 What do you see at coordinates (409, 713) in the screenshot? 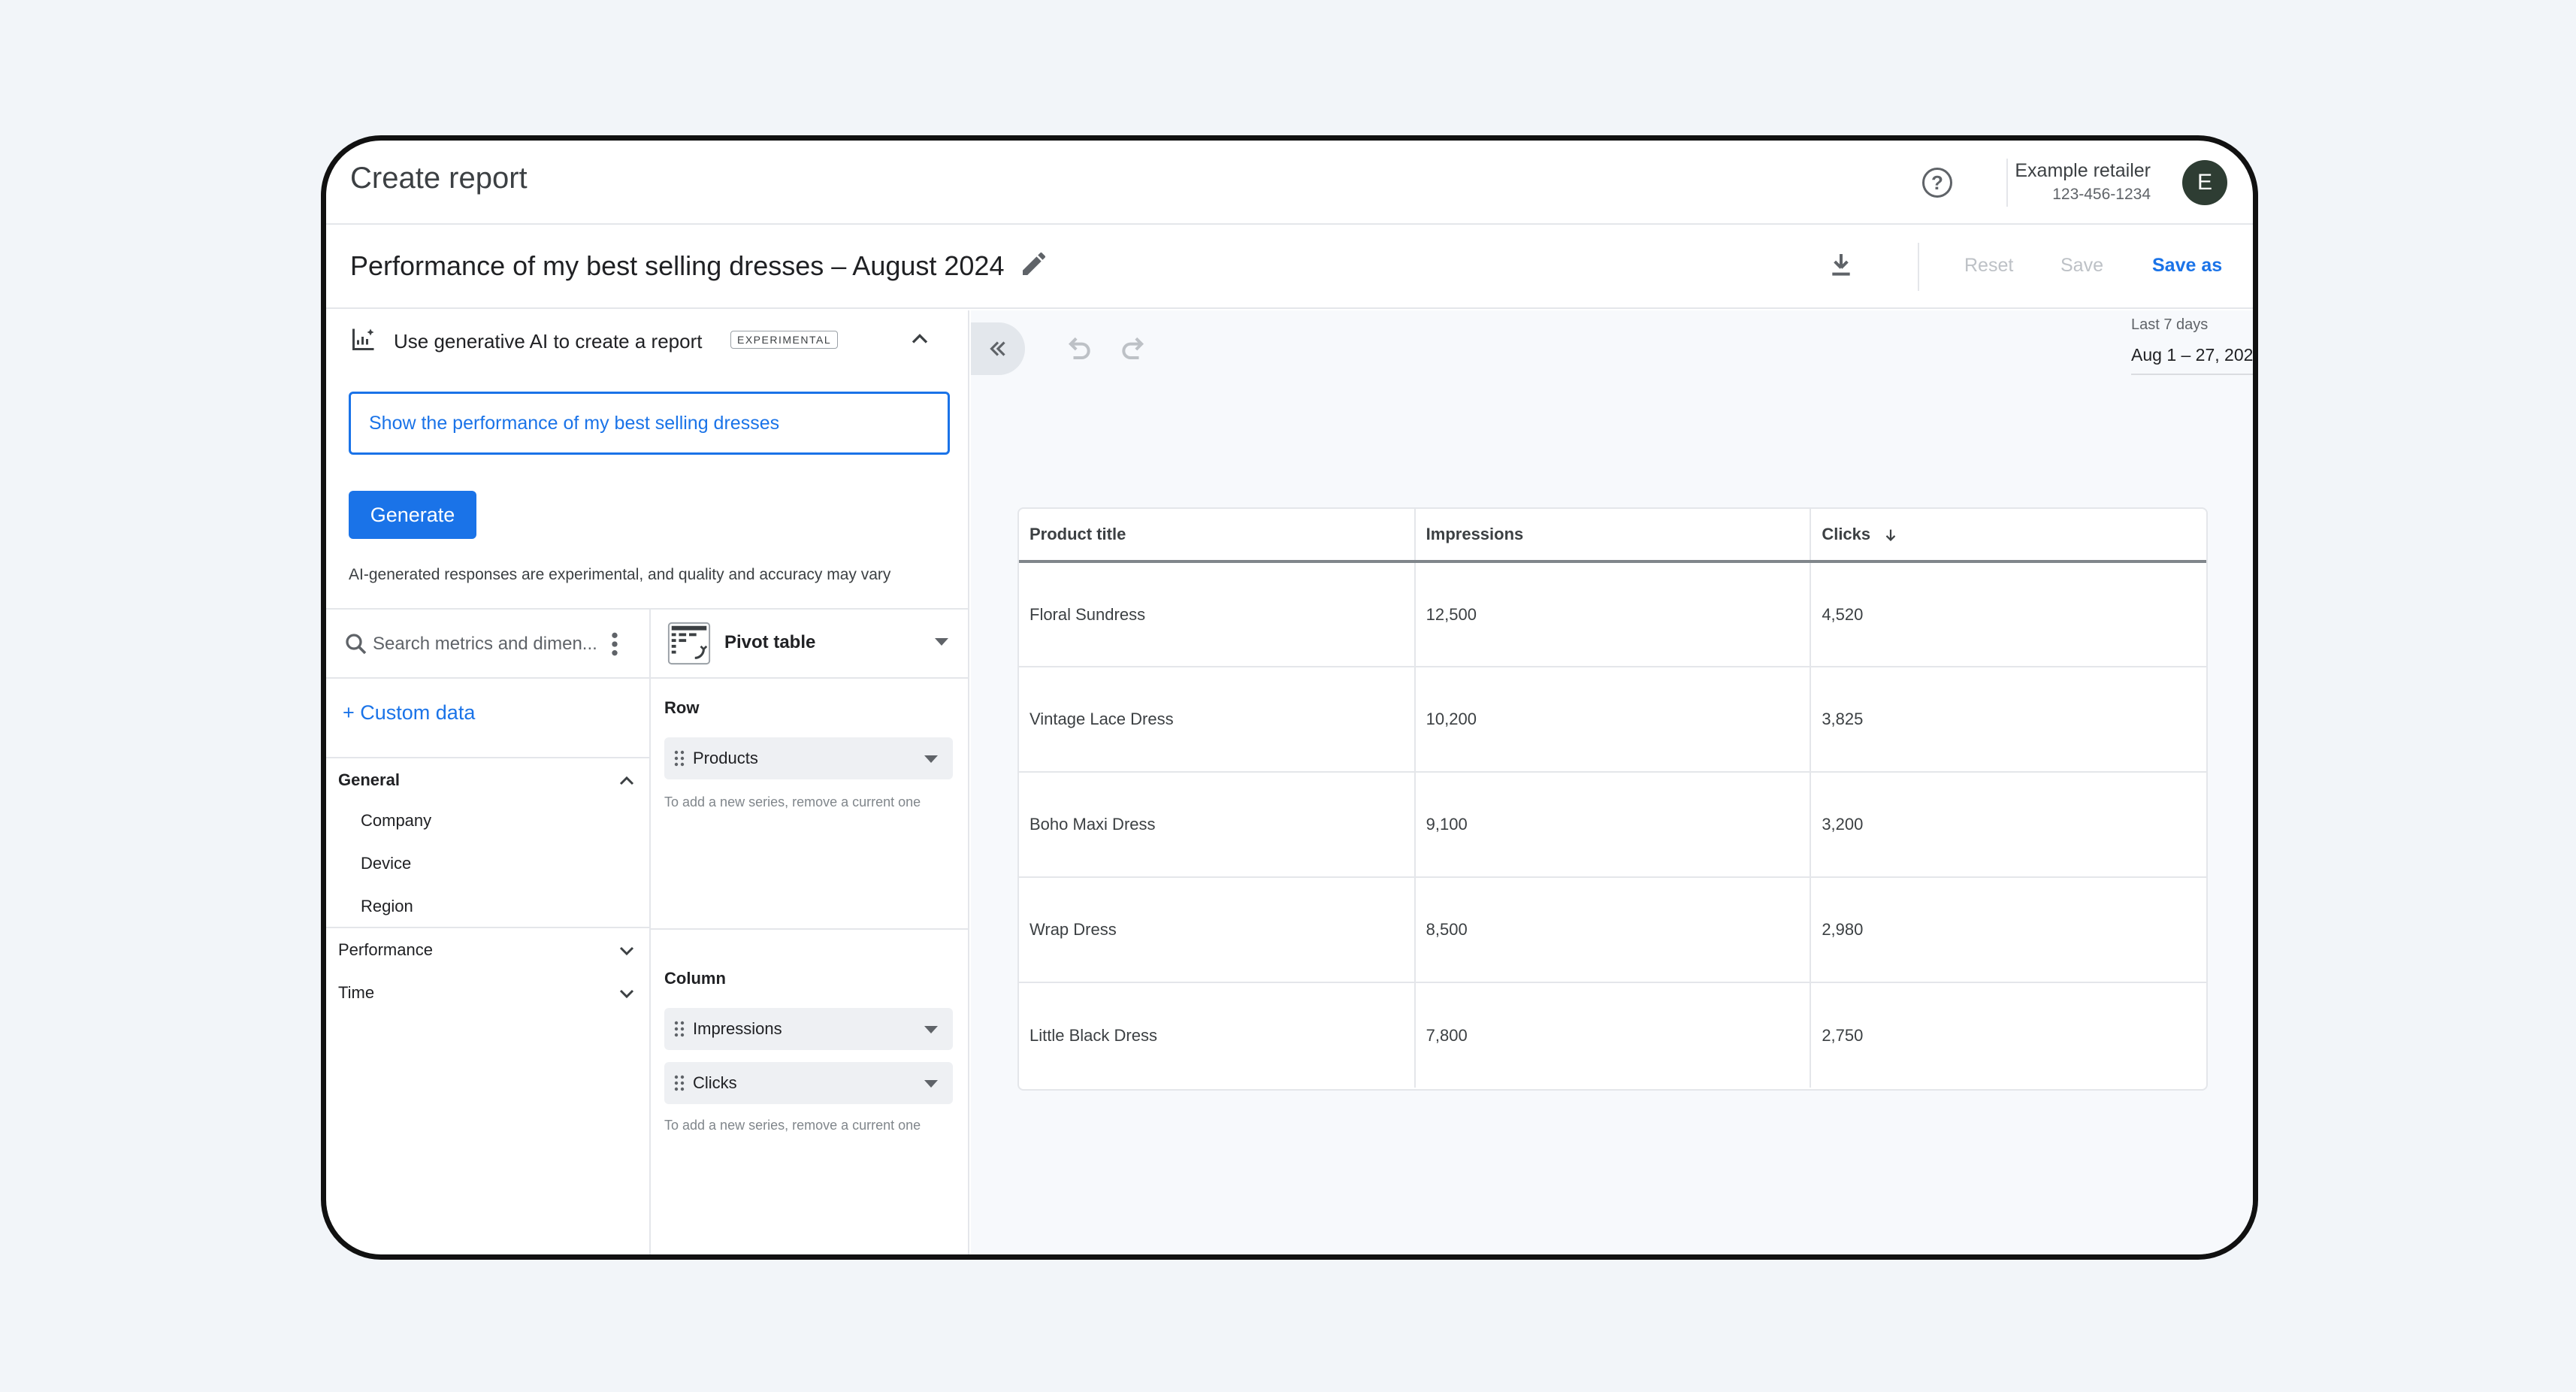
I see `custom-data-link: + Custom data` at bounding box center [409, 713].